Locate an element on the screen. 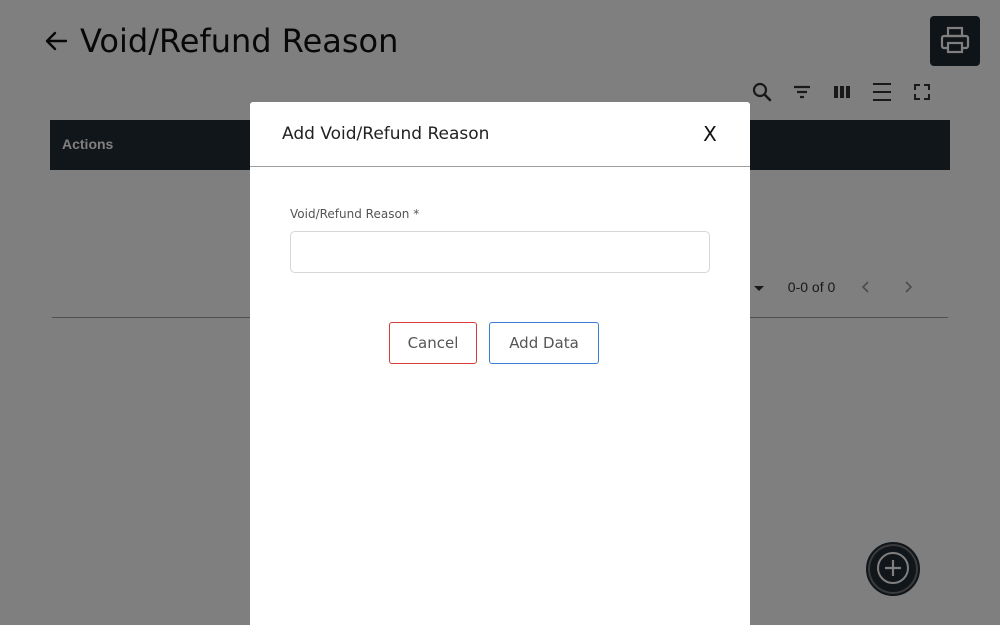  dialog-header: Add Void/Refund Reason X is located at coordinates (500, 134).